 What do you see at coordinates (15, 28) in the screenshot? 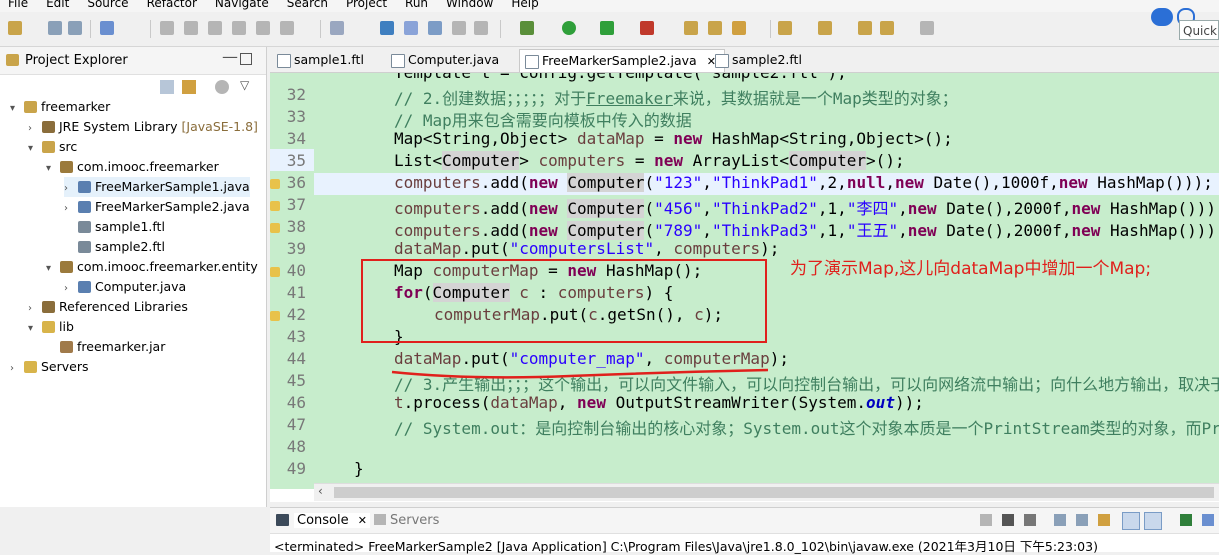
I see `new-icon` at bounding box center [15, 28].